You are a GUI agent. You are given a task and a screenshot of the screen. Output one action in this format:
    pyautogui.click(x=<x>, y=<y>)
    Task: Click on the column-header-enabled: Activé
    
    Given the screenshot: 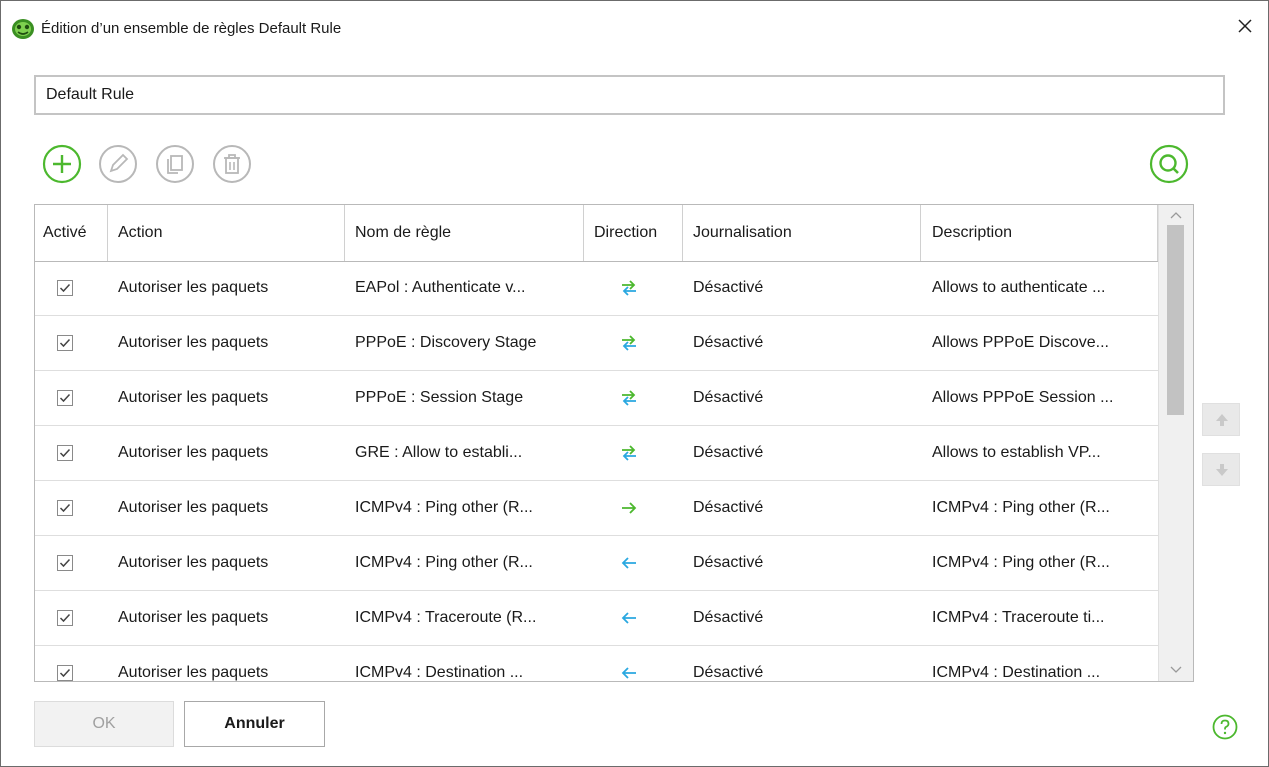 What is the action you would take?
    pyautogui.click(x=71, y=233)
    